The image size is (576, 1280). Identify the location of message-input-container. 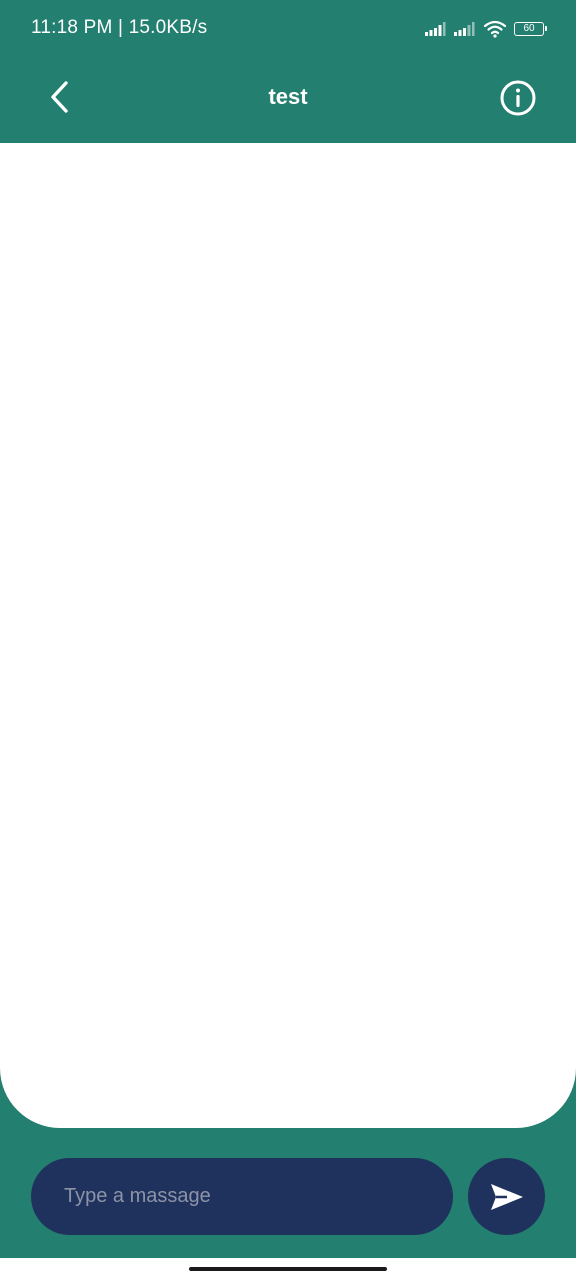
(242, 1196).